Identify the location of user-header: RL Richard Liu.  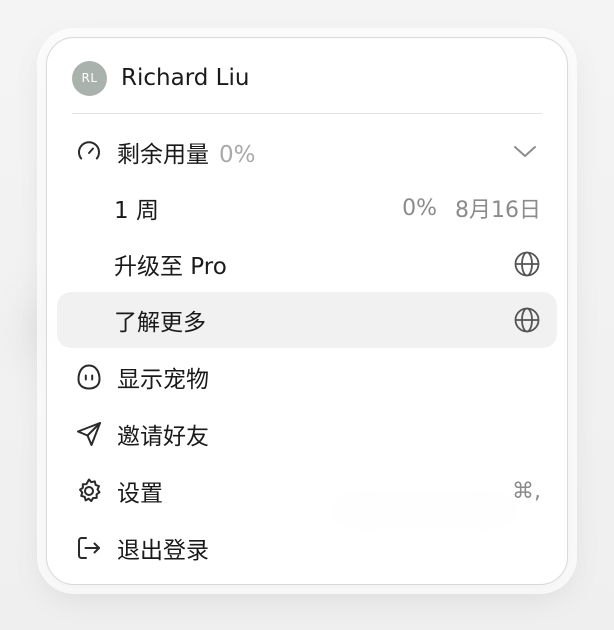
(307, 78).